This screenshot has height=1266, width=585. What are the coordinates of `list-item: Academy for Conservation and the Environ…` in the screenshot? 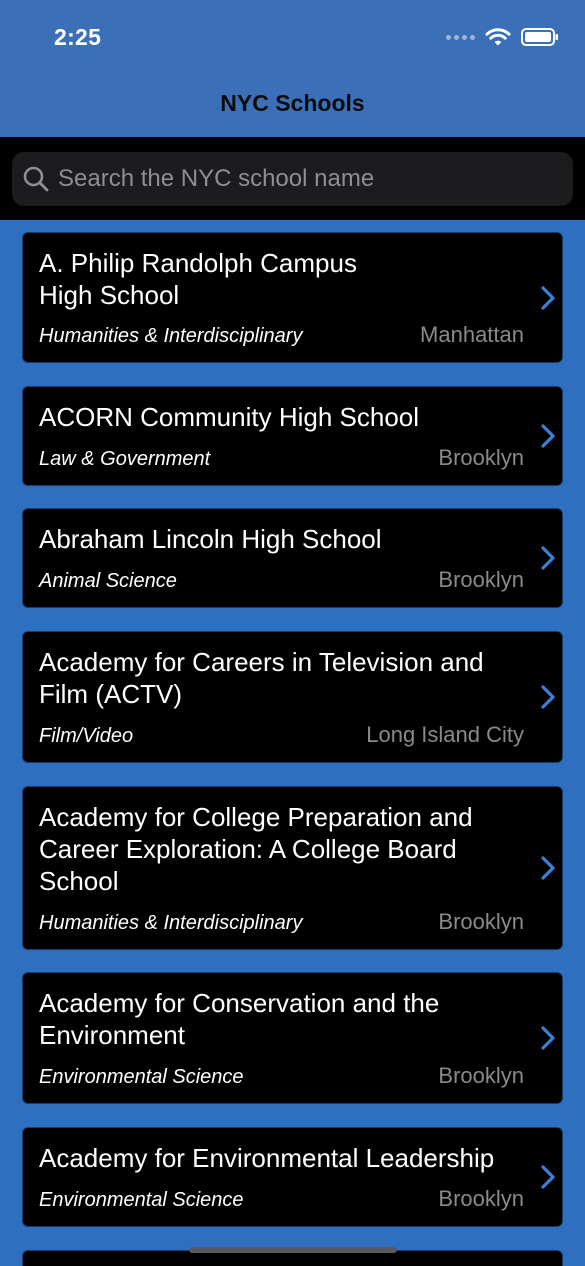 It's located at (292, 1038).